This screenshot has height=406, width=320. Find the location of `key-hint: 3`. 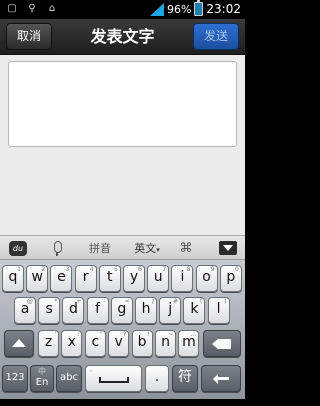

key-hint: 3 is located at coordinates (67, 269).